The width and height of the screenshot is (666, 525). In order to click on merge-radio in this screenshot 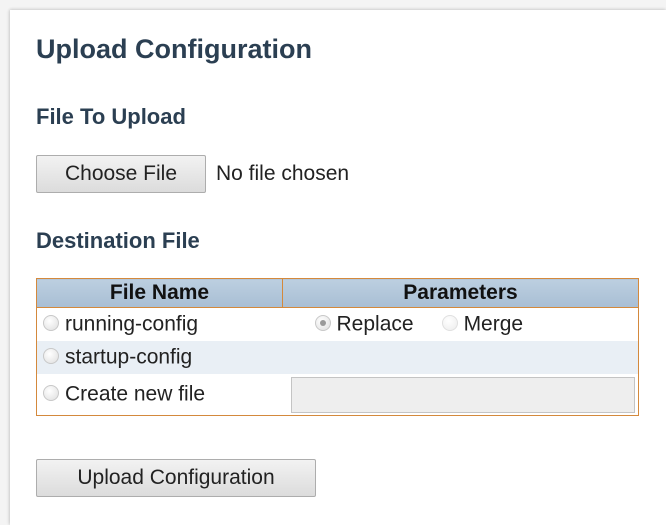, I will do `click(449, 322)`.